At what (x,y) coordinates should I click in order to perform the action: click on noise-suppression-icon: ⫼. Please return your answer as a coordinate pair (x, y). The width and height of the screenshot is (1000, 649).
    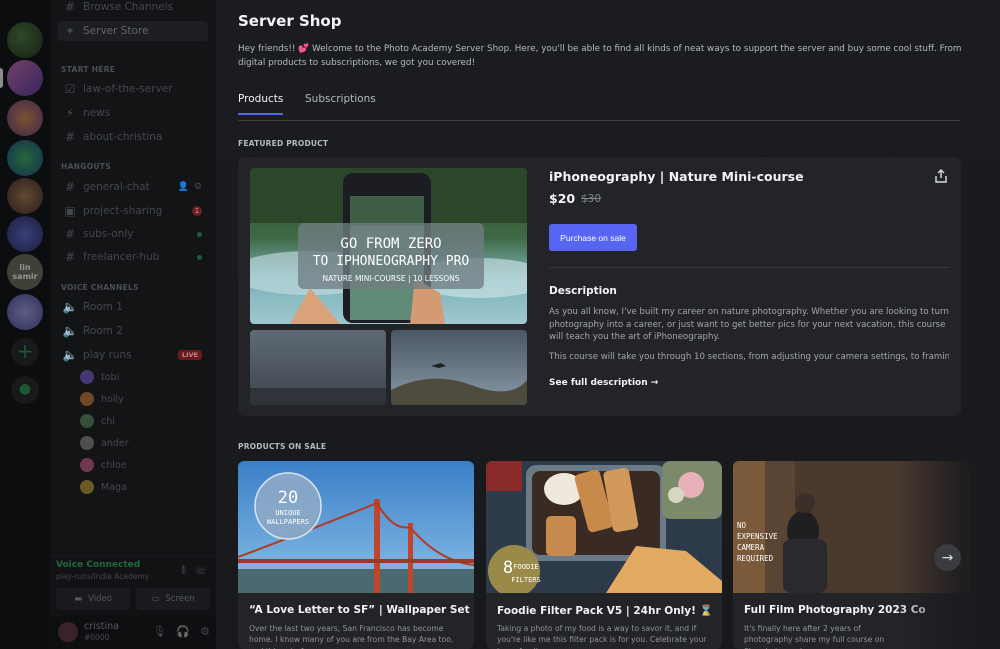
    Looking at the image, I should click on (183, 570).